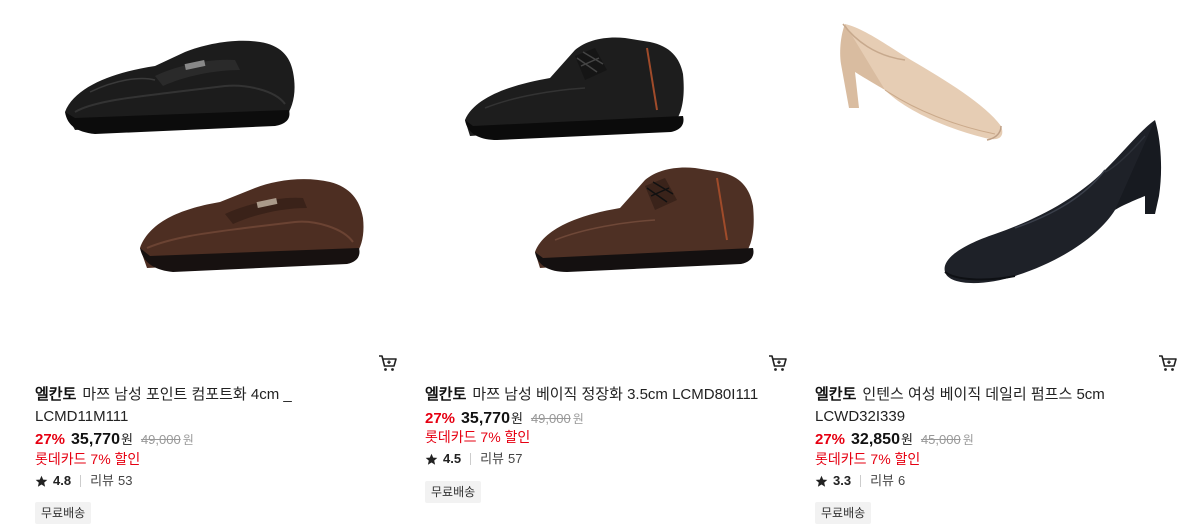  I want to click on price-row: 27% 32,850원 45,000 원, so click(894, 440).